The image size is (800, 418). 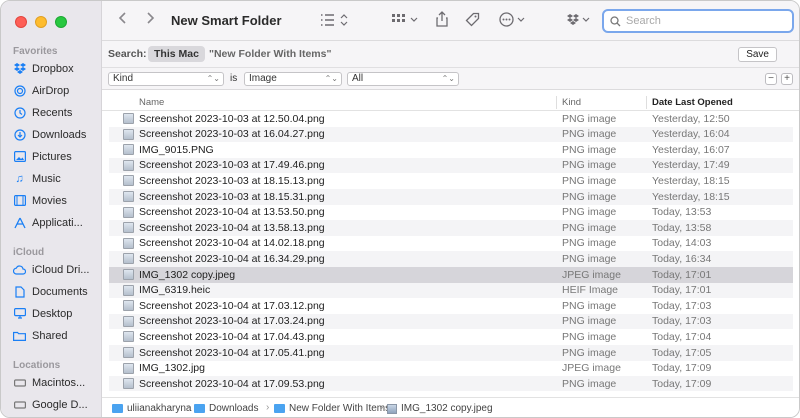 I want to click on criteria-attribute-dropdown: Kind ⌃⌄, so click(x=166, y=79).